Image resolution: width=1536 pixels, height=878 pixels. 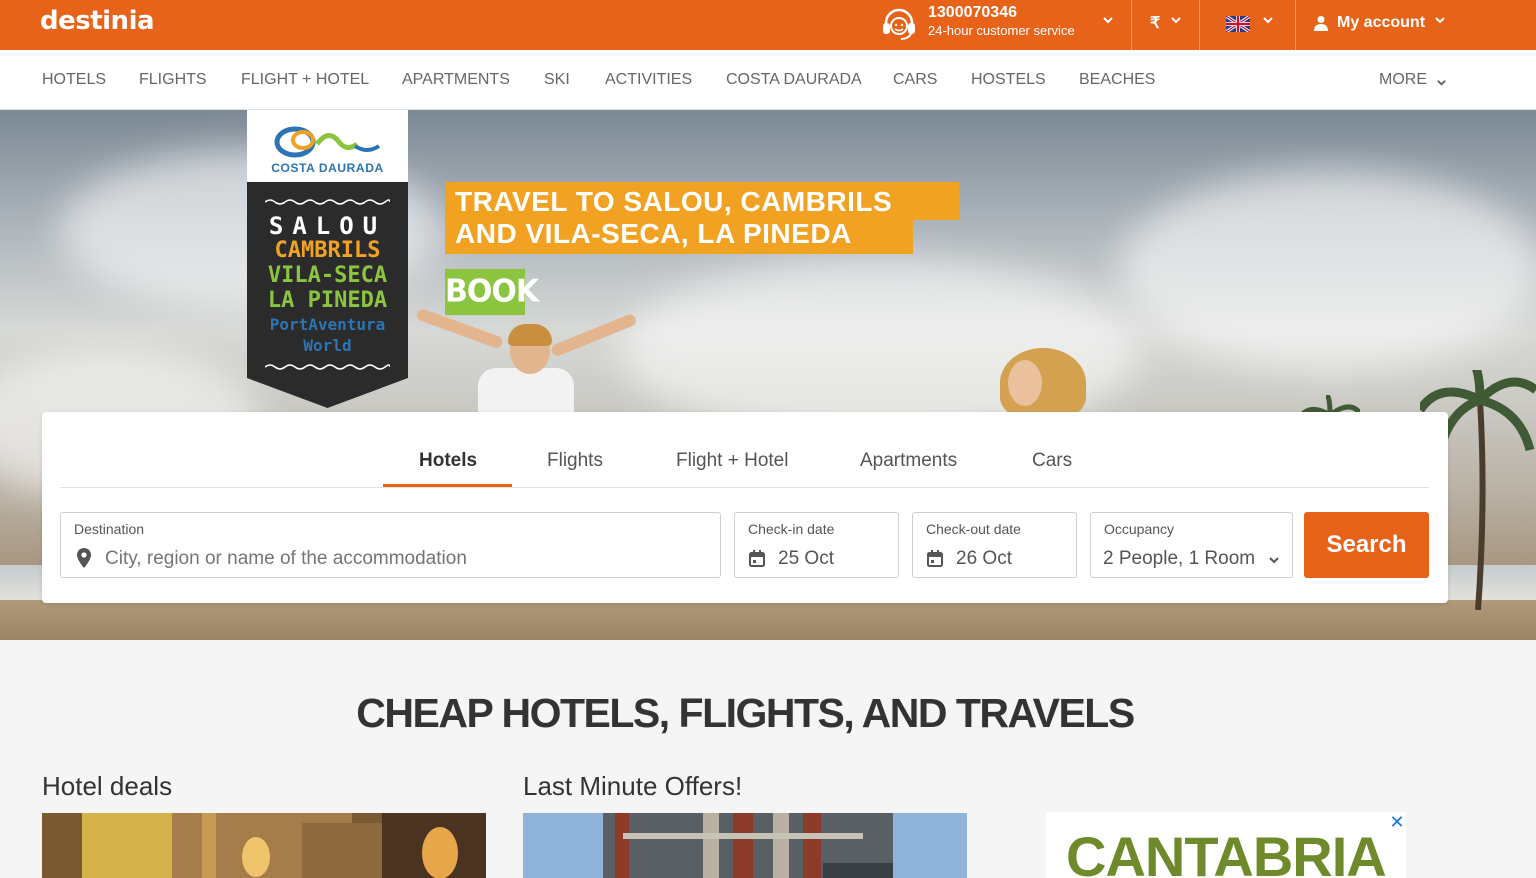 I want to click on last-minute-image, so click(x=745, y=845).